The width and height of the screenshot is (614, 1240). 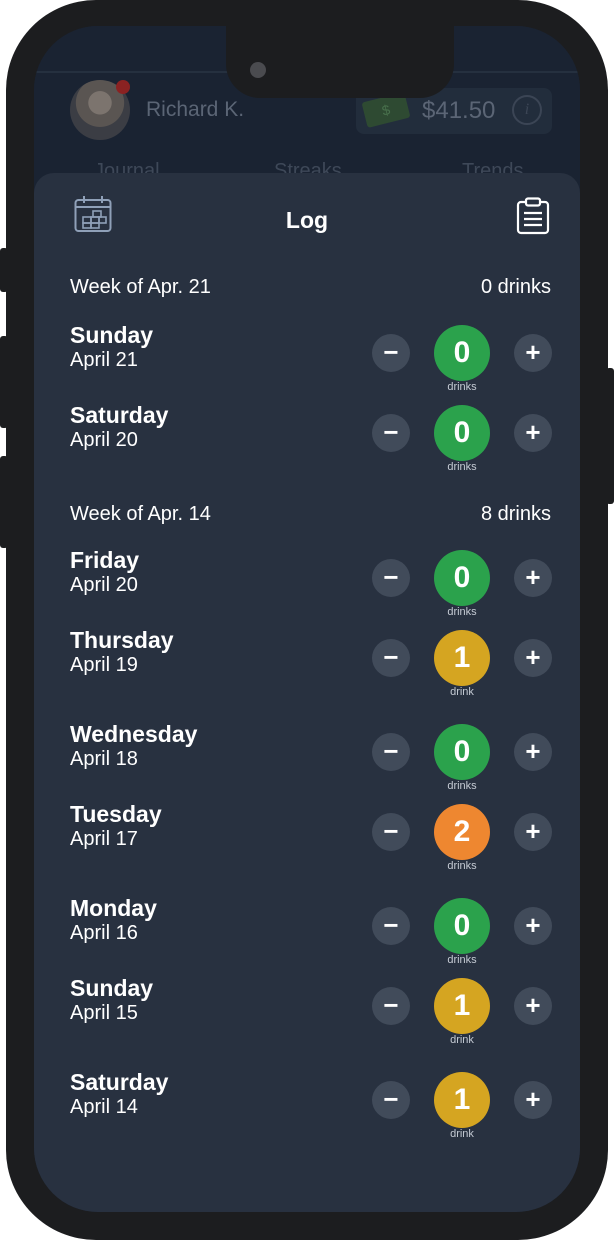 What do you see at coordinates (307, 761) in the screenshot?
I see `day-row: Wednesday April 18 − 0 drinks +` at bounding box center [307, 761].